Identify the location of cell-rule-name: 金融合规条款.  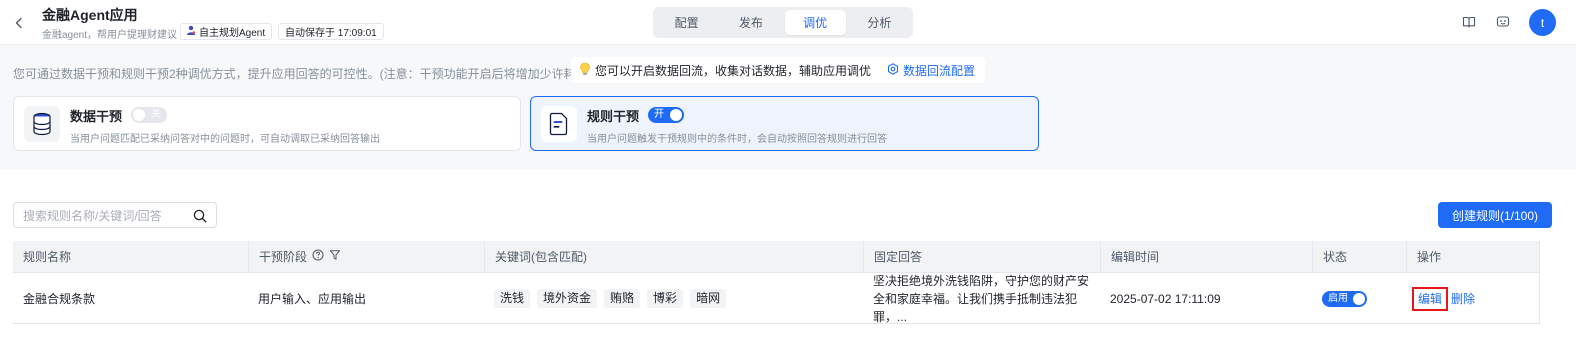
(59, 299).